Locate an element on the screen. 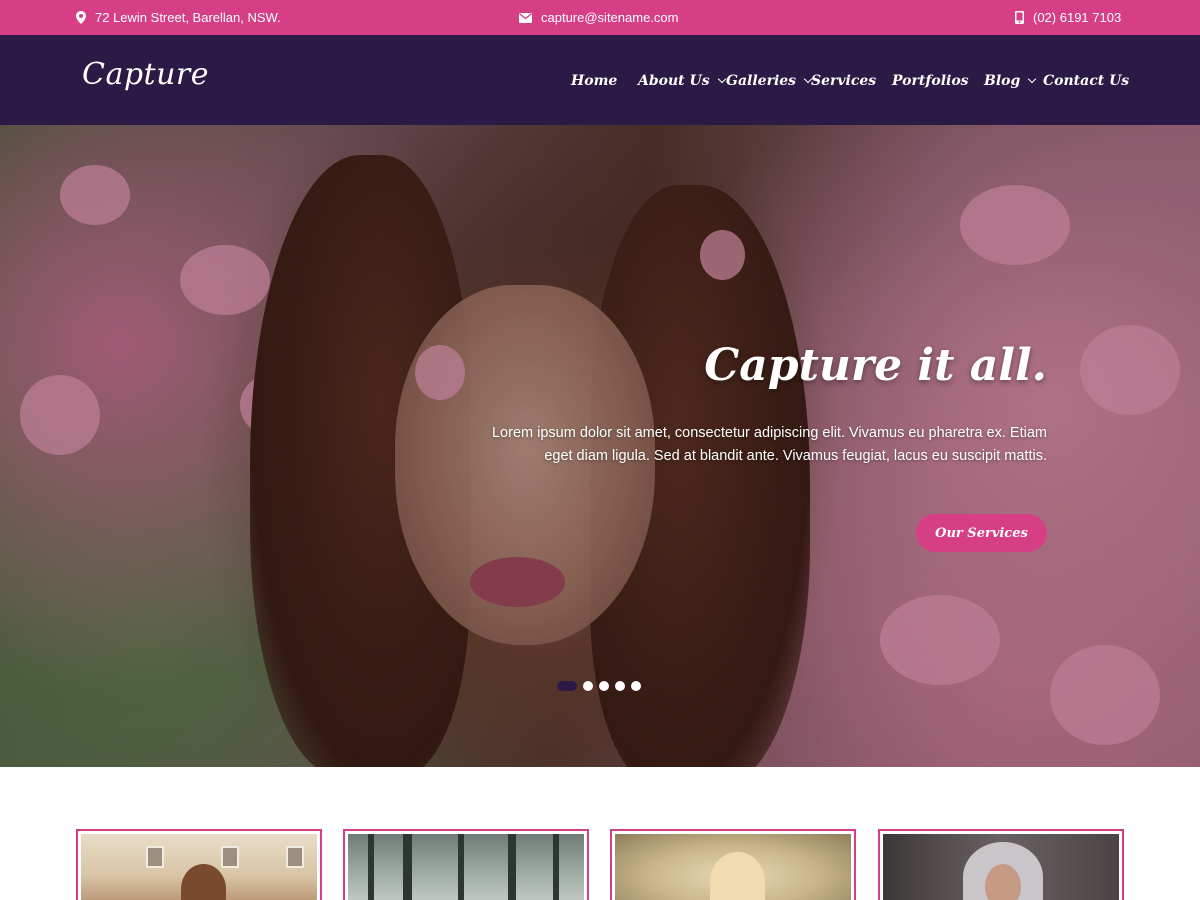 The width and height of the screenshot is (1200, 900). nav-item-home: Home is located at coordinates (594, 81).